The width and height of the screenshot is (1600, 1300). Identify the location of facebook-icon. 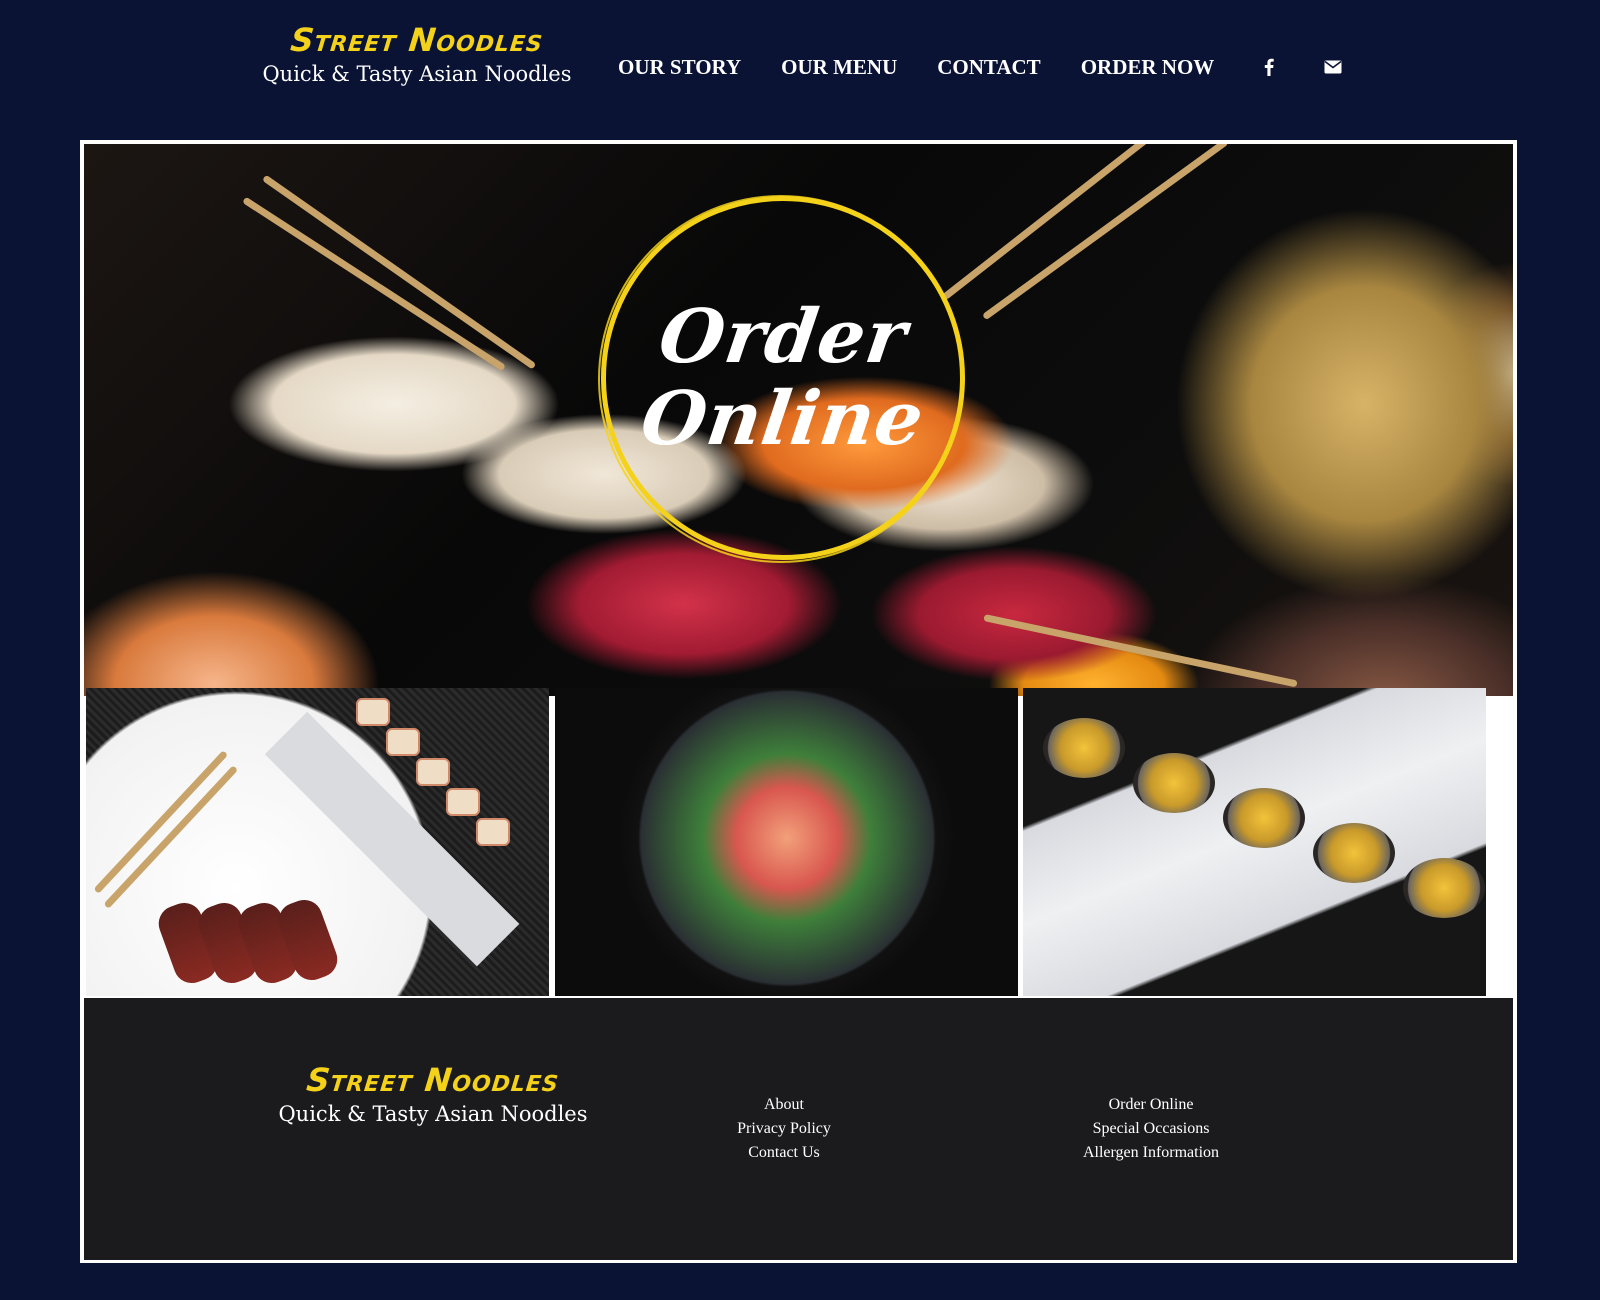
(1269, 67).